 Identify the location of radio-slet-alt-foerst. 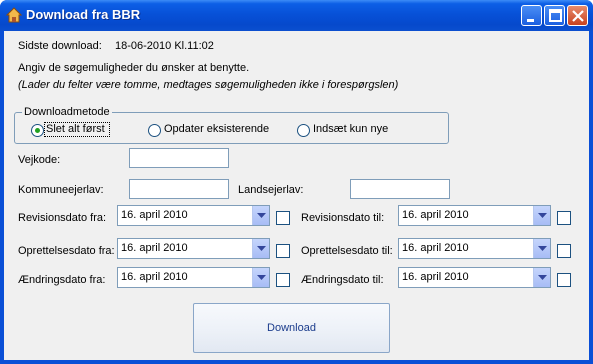
(37, 130).